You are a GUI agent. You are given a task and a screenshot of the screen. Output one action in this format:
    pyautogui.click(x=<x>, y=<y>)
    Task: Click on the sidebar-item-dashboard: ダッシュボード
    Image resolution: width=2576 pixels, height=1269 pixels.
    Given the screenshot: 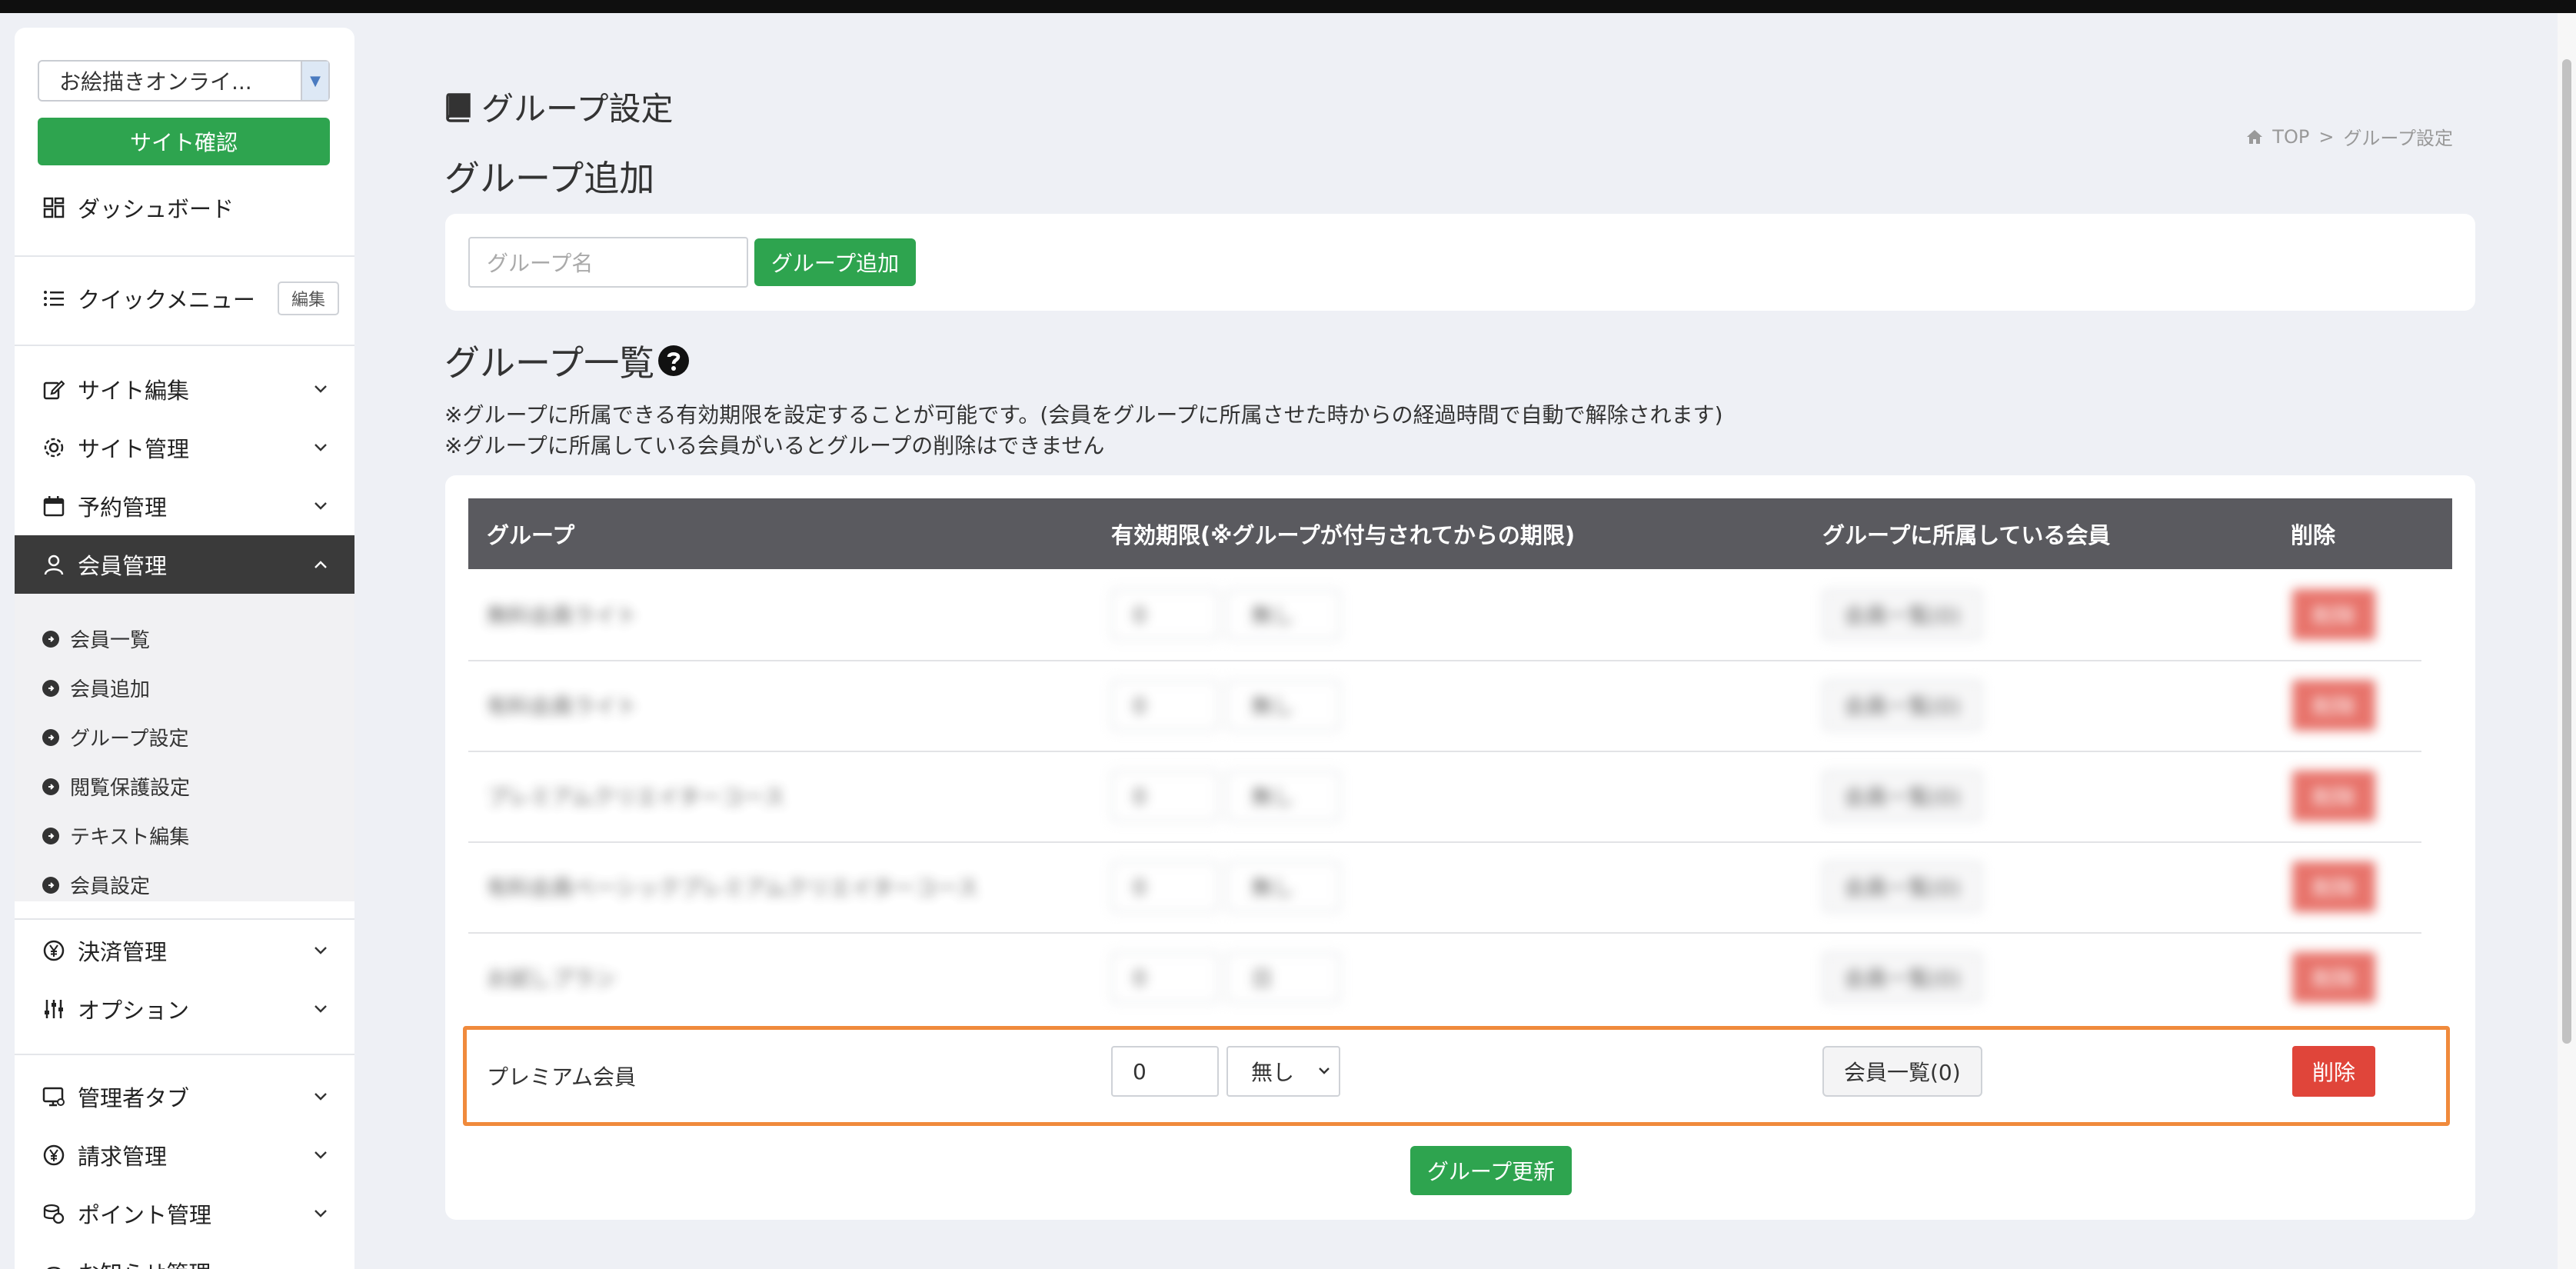 What is the action you would take?
    pyautogui.click(x=184, y=208)
    